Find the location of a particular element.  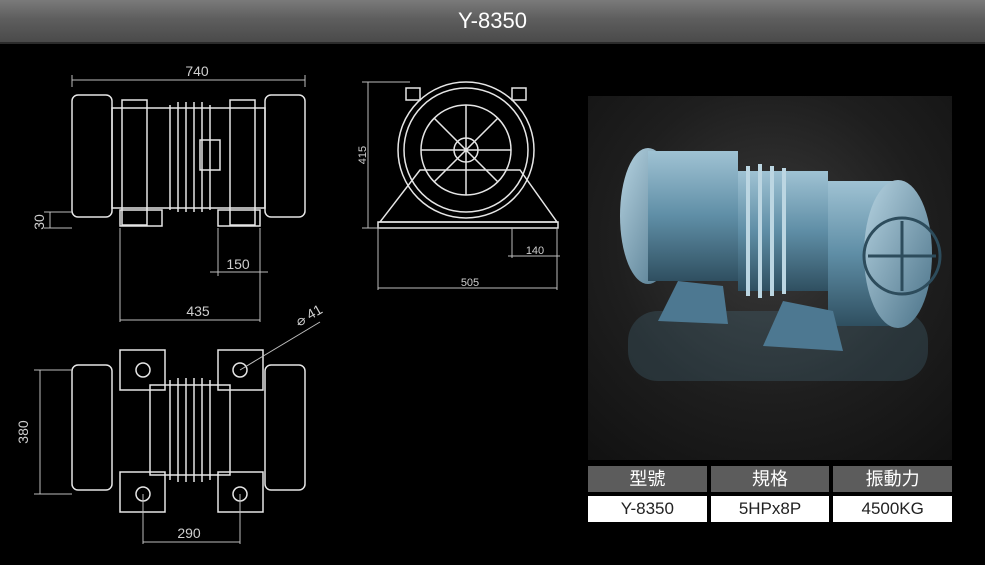

spec-value-spec: 5HPx8P is located at coordinates (770, 509).